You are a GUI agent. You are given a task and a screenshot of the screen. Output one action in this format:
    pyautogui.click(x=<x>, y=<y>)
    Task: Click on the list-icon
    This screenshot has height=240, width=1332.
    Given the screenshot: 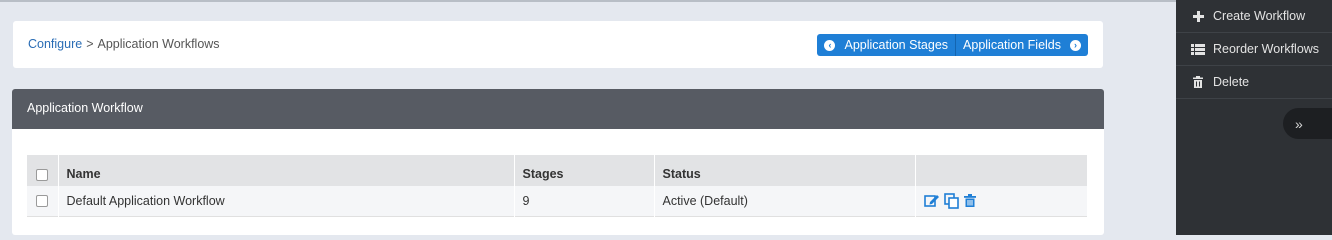 What is the action you would take?
    pyautogui.click(x=1198, y=49)
    